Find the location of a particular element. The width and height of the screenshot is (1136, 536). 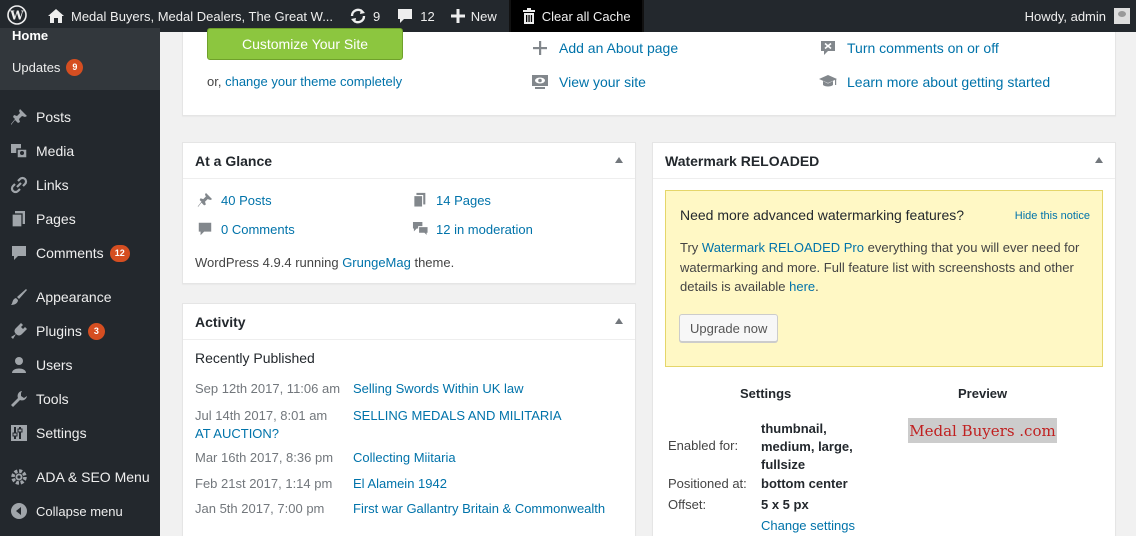

activity-header: Activity is located at coordinates (409, 322).